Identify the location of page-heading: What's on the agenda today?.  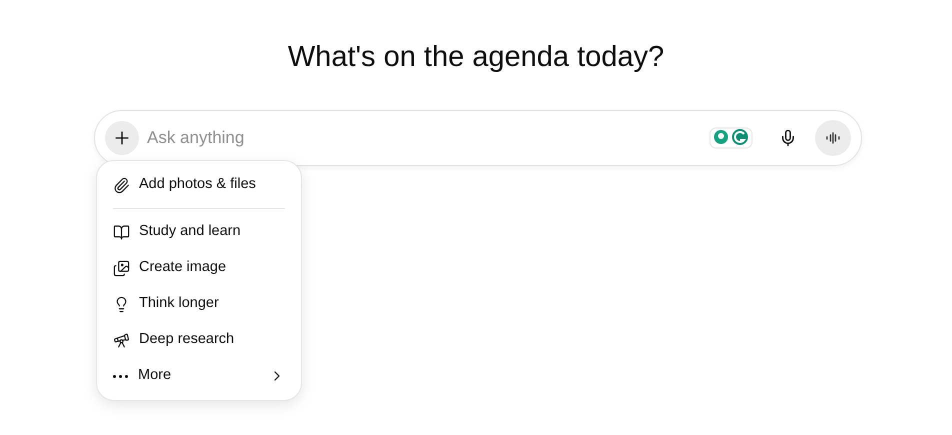
(476, 57).